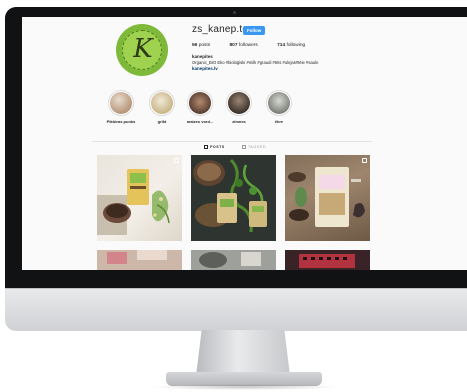 This screenshot has height=392, width=467. Describe the element at coordinates (254, 30) in the screenshot. I see `follow-button: Follow` at that location.